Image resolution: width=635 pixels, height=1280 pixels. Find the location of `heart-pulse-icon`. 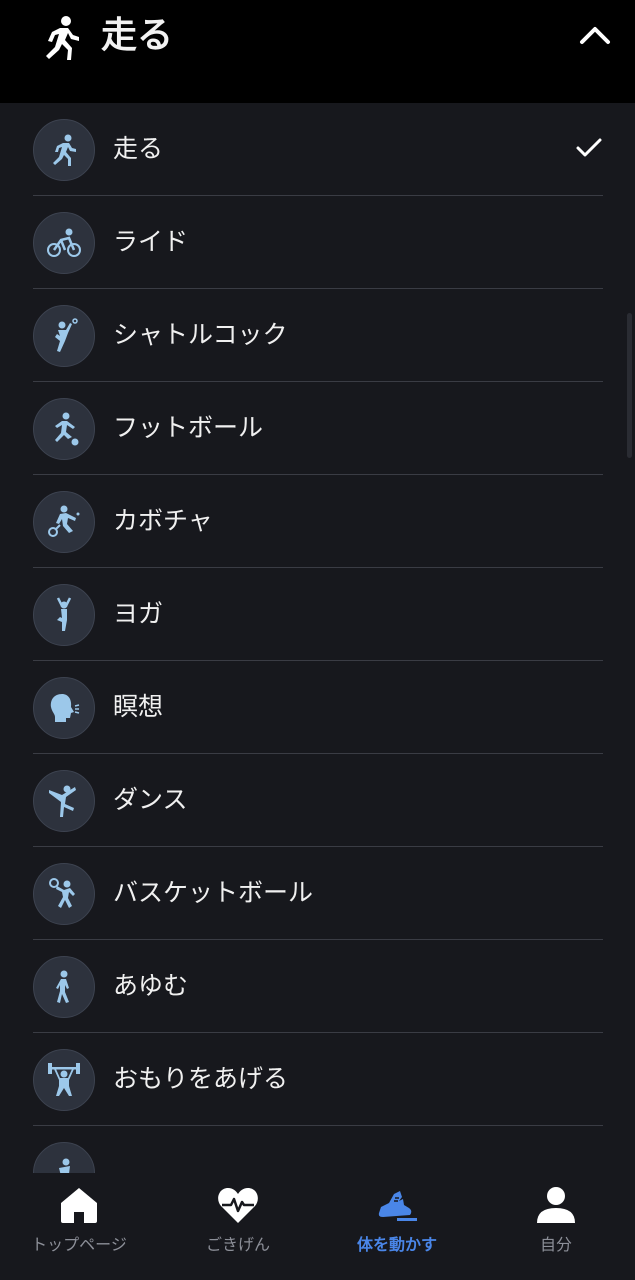

heart-pulse-icon is located at coordinates (238, 1205).